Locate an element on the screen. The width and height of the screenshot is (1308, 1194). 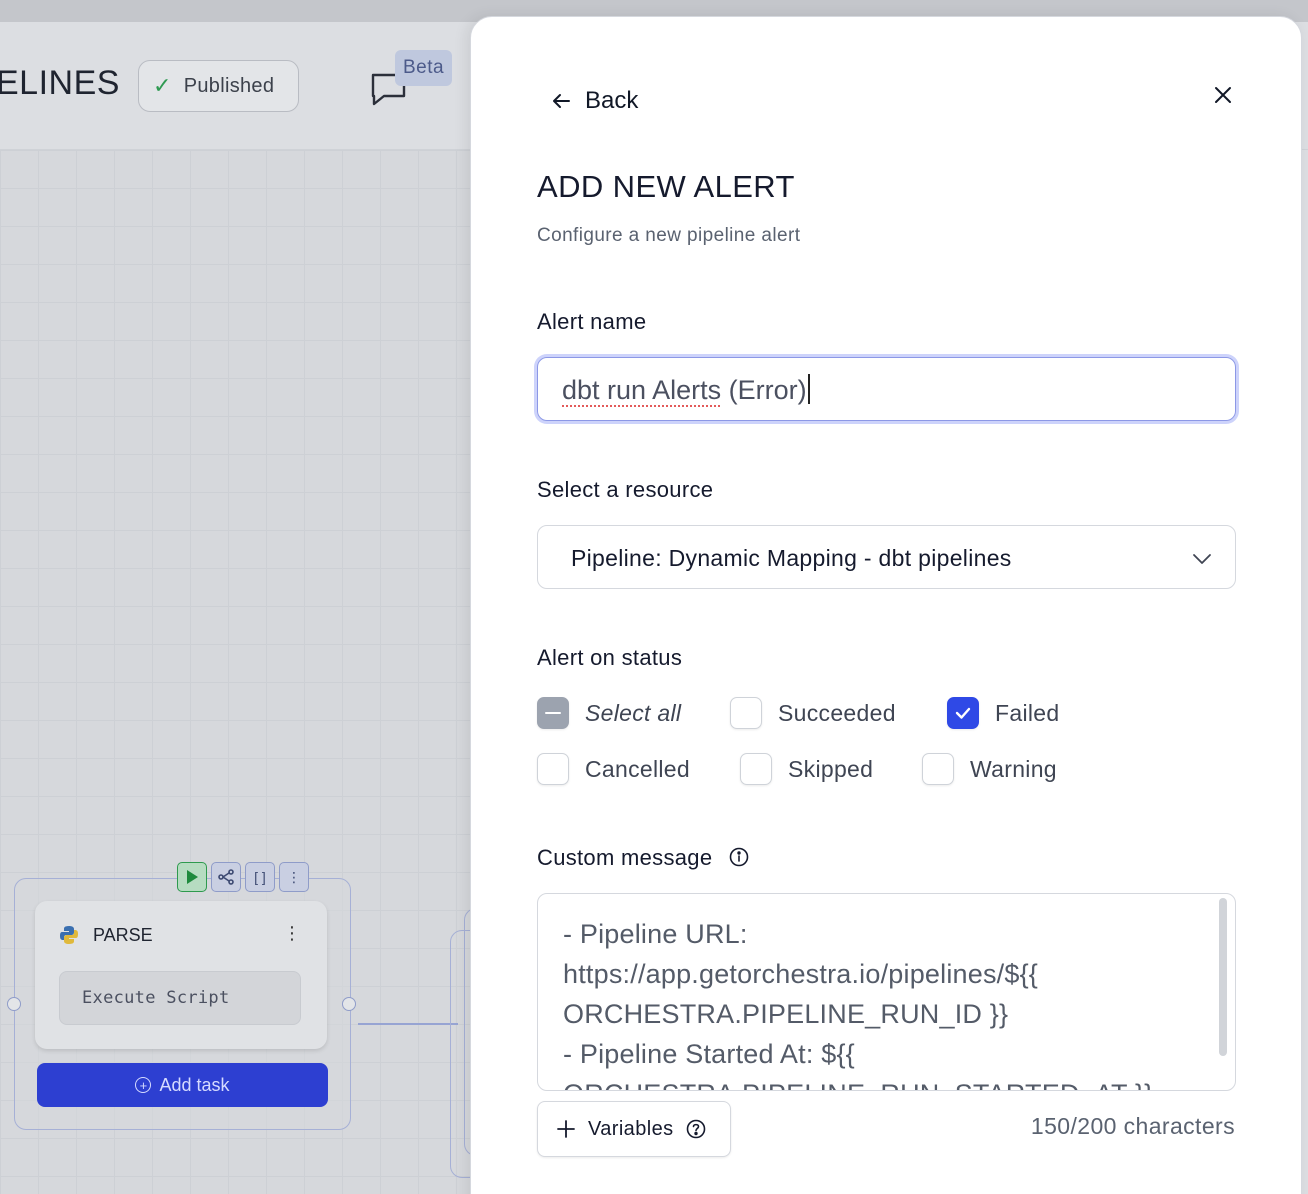
option-label: Cancelled is located at coordinates (637, 768).